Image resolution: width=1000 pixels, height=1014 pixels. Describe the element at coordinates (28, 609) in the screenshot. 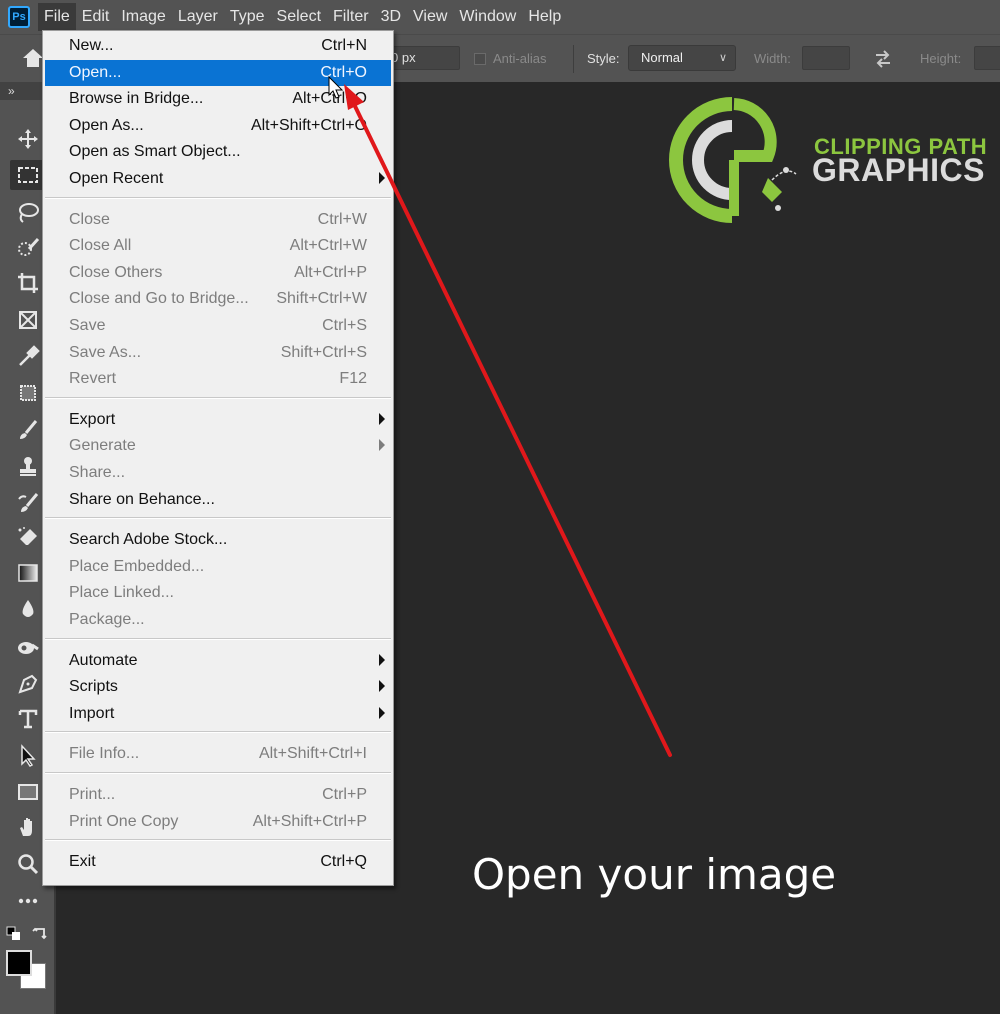

I see `blur-tool` at that location.